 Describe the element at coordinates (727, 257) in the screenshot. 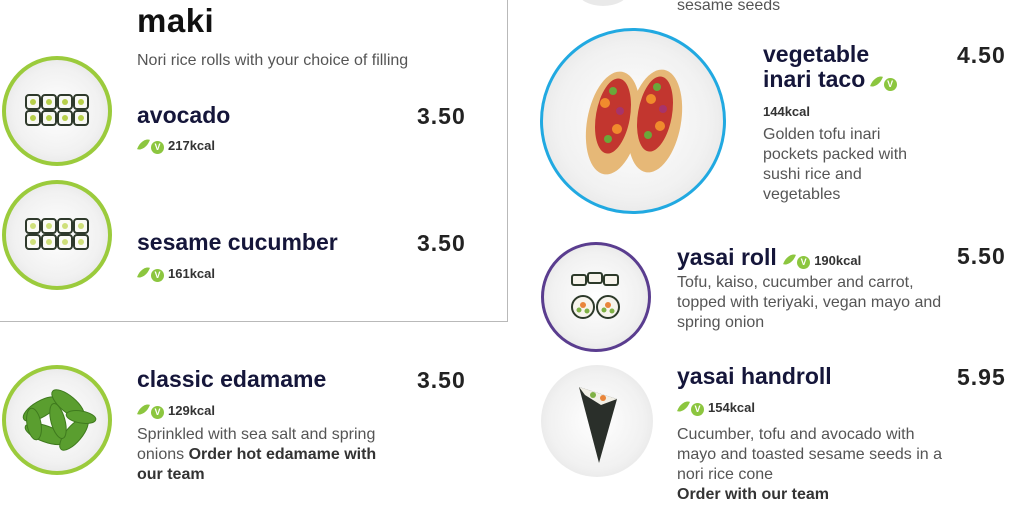

I see `item-name-yasai-roll: yasai roll` at that location.